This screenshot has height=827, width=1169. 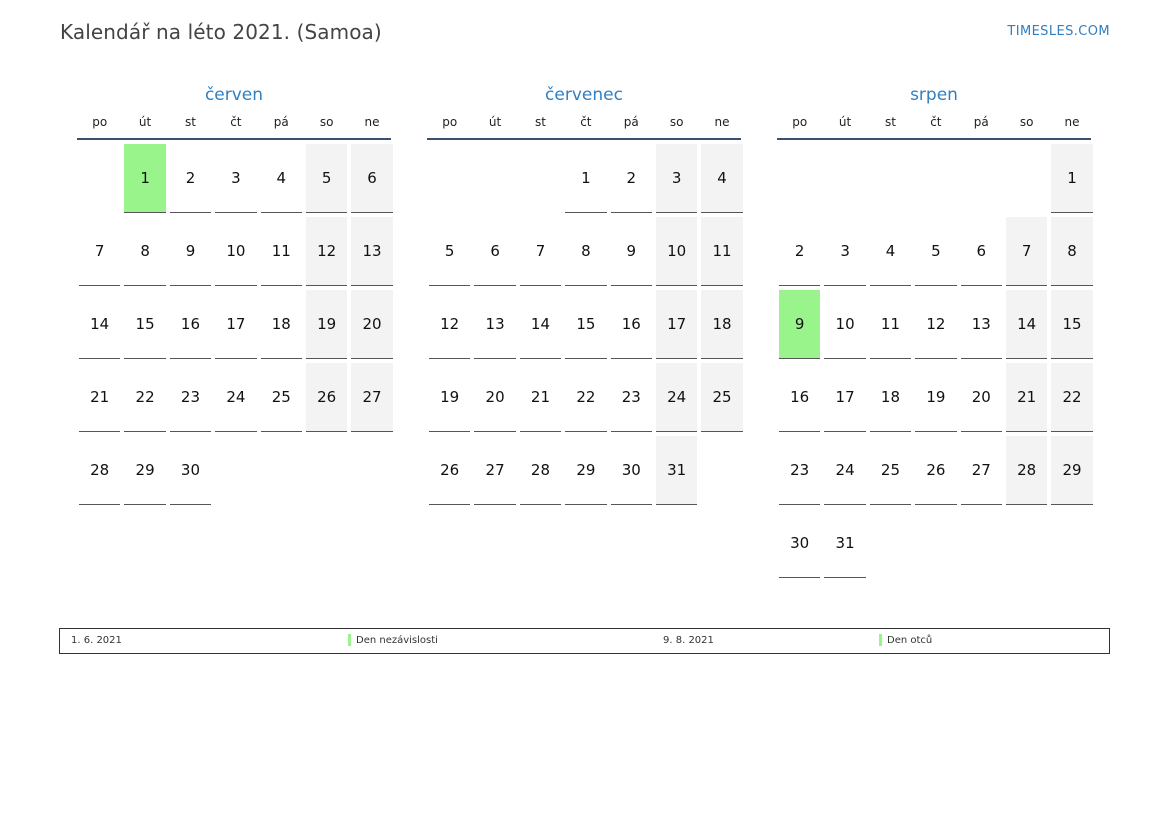 I want to click on brand-link: TIMESLES.COM, so click(x=1058, y=31).